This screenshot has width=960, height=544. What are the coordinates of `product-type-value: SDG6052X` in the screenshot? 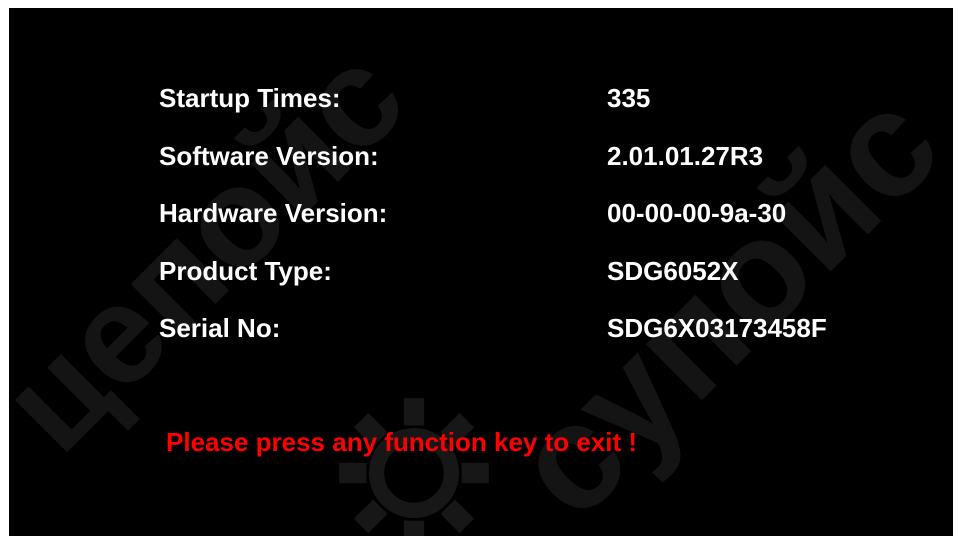 It's located at (673, 271).